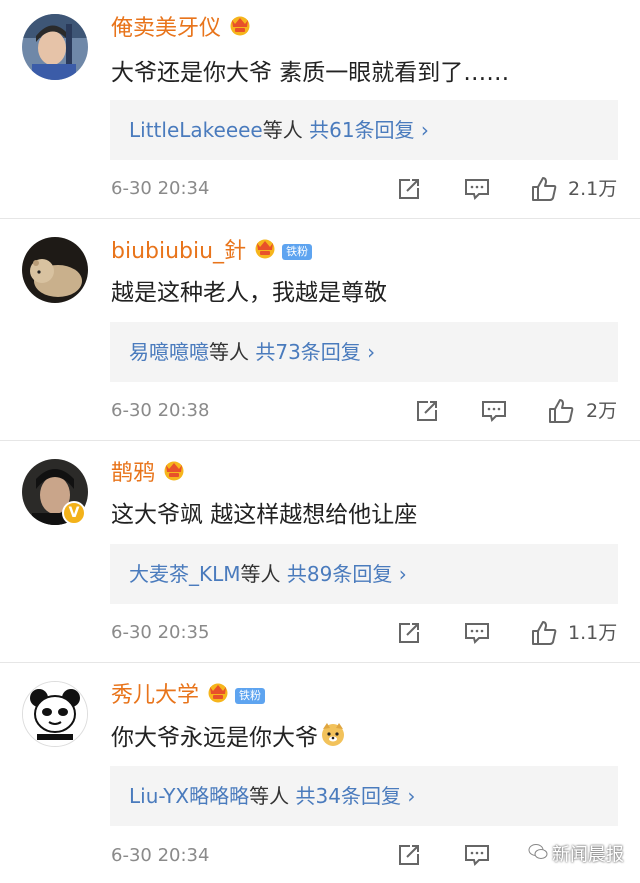 The width and height of the screenshot is (640, 883). Describe the element at coordinates (182, 29) in the screenshot. I see `username: 俺卖美牙仪` at that location.